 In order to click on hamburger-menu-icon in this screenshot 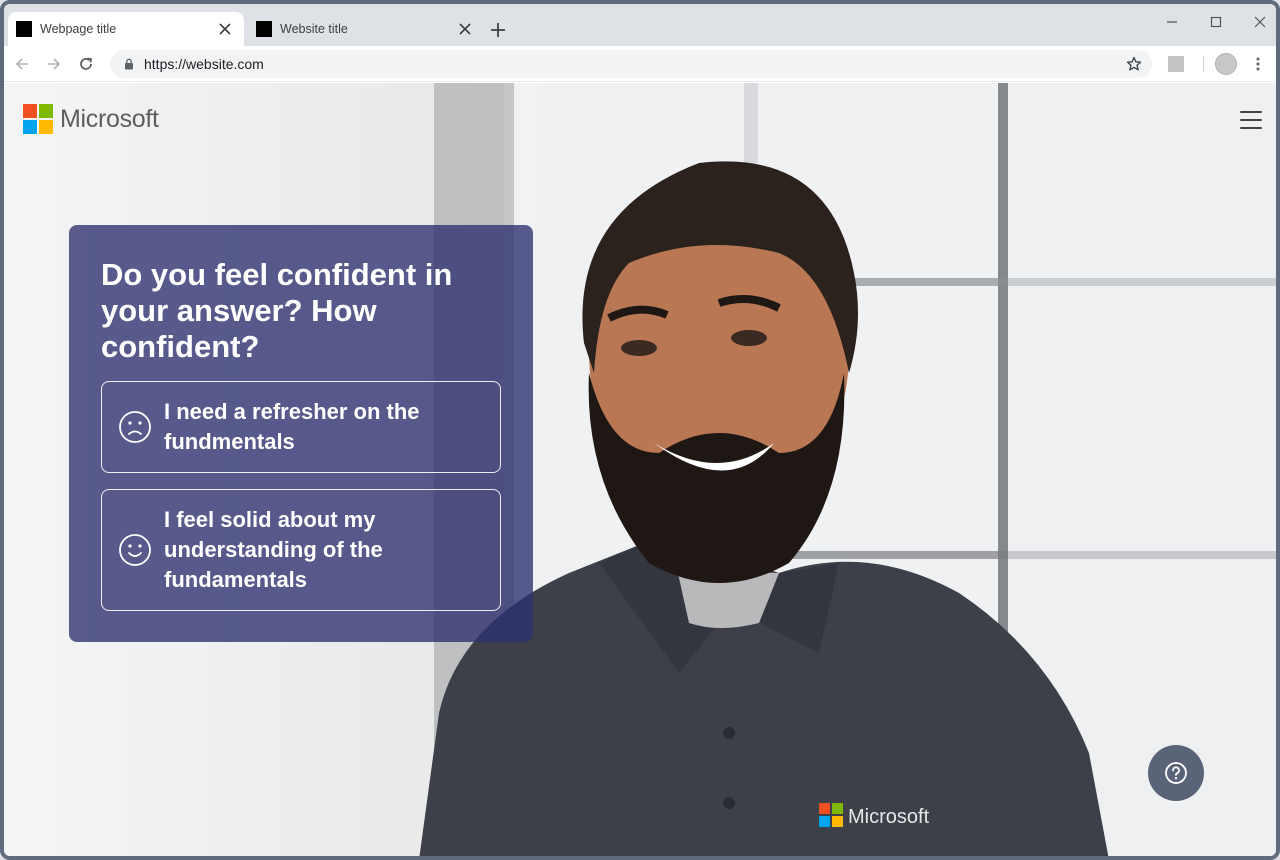, I will do `click(1251, 120)`.